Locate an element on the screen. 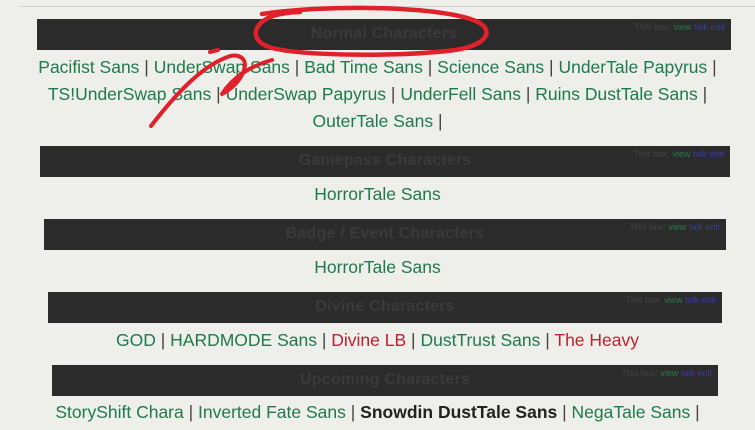 The height and width of the screenshot is (430, 755). navbox-title: Gamepass Characters is located at coordinates (385, 160).